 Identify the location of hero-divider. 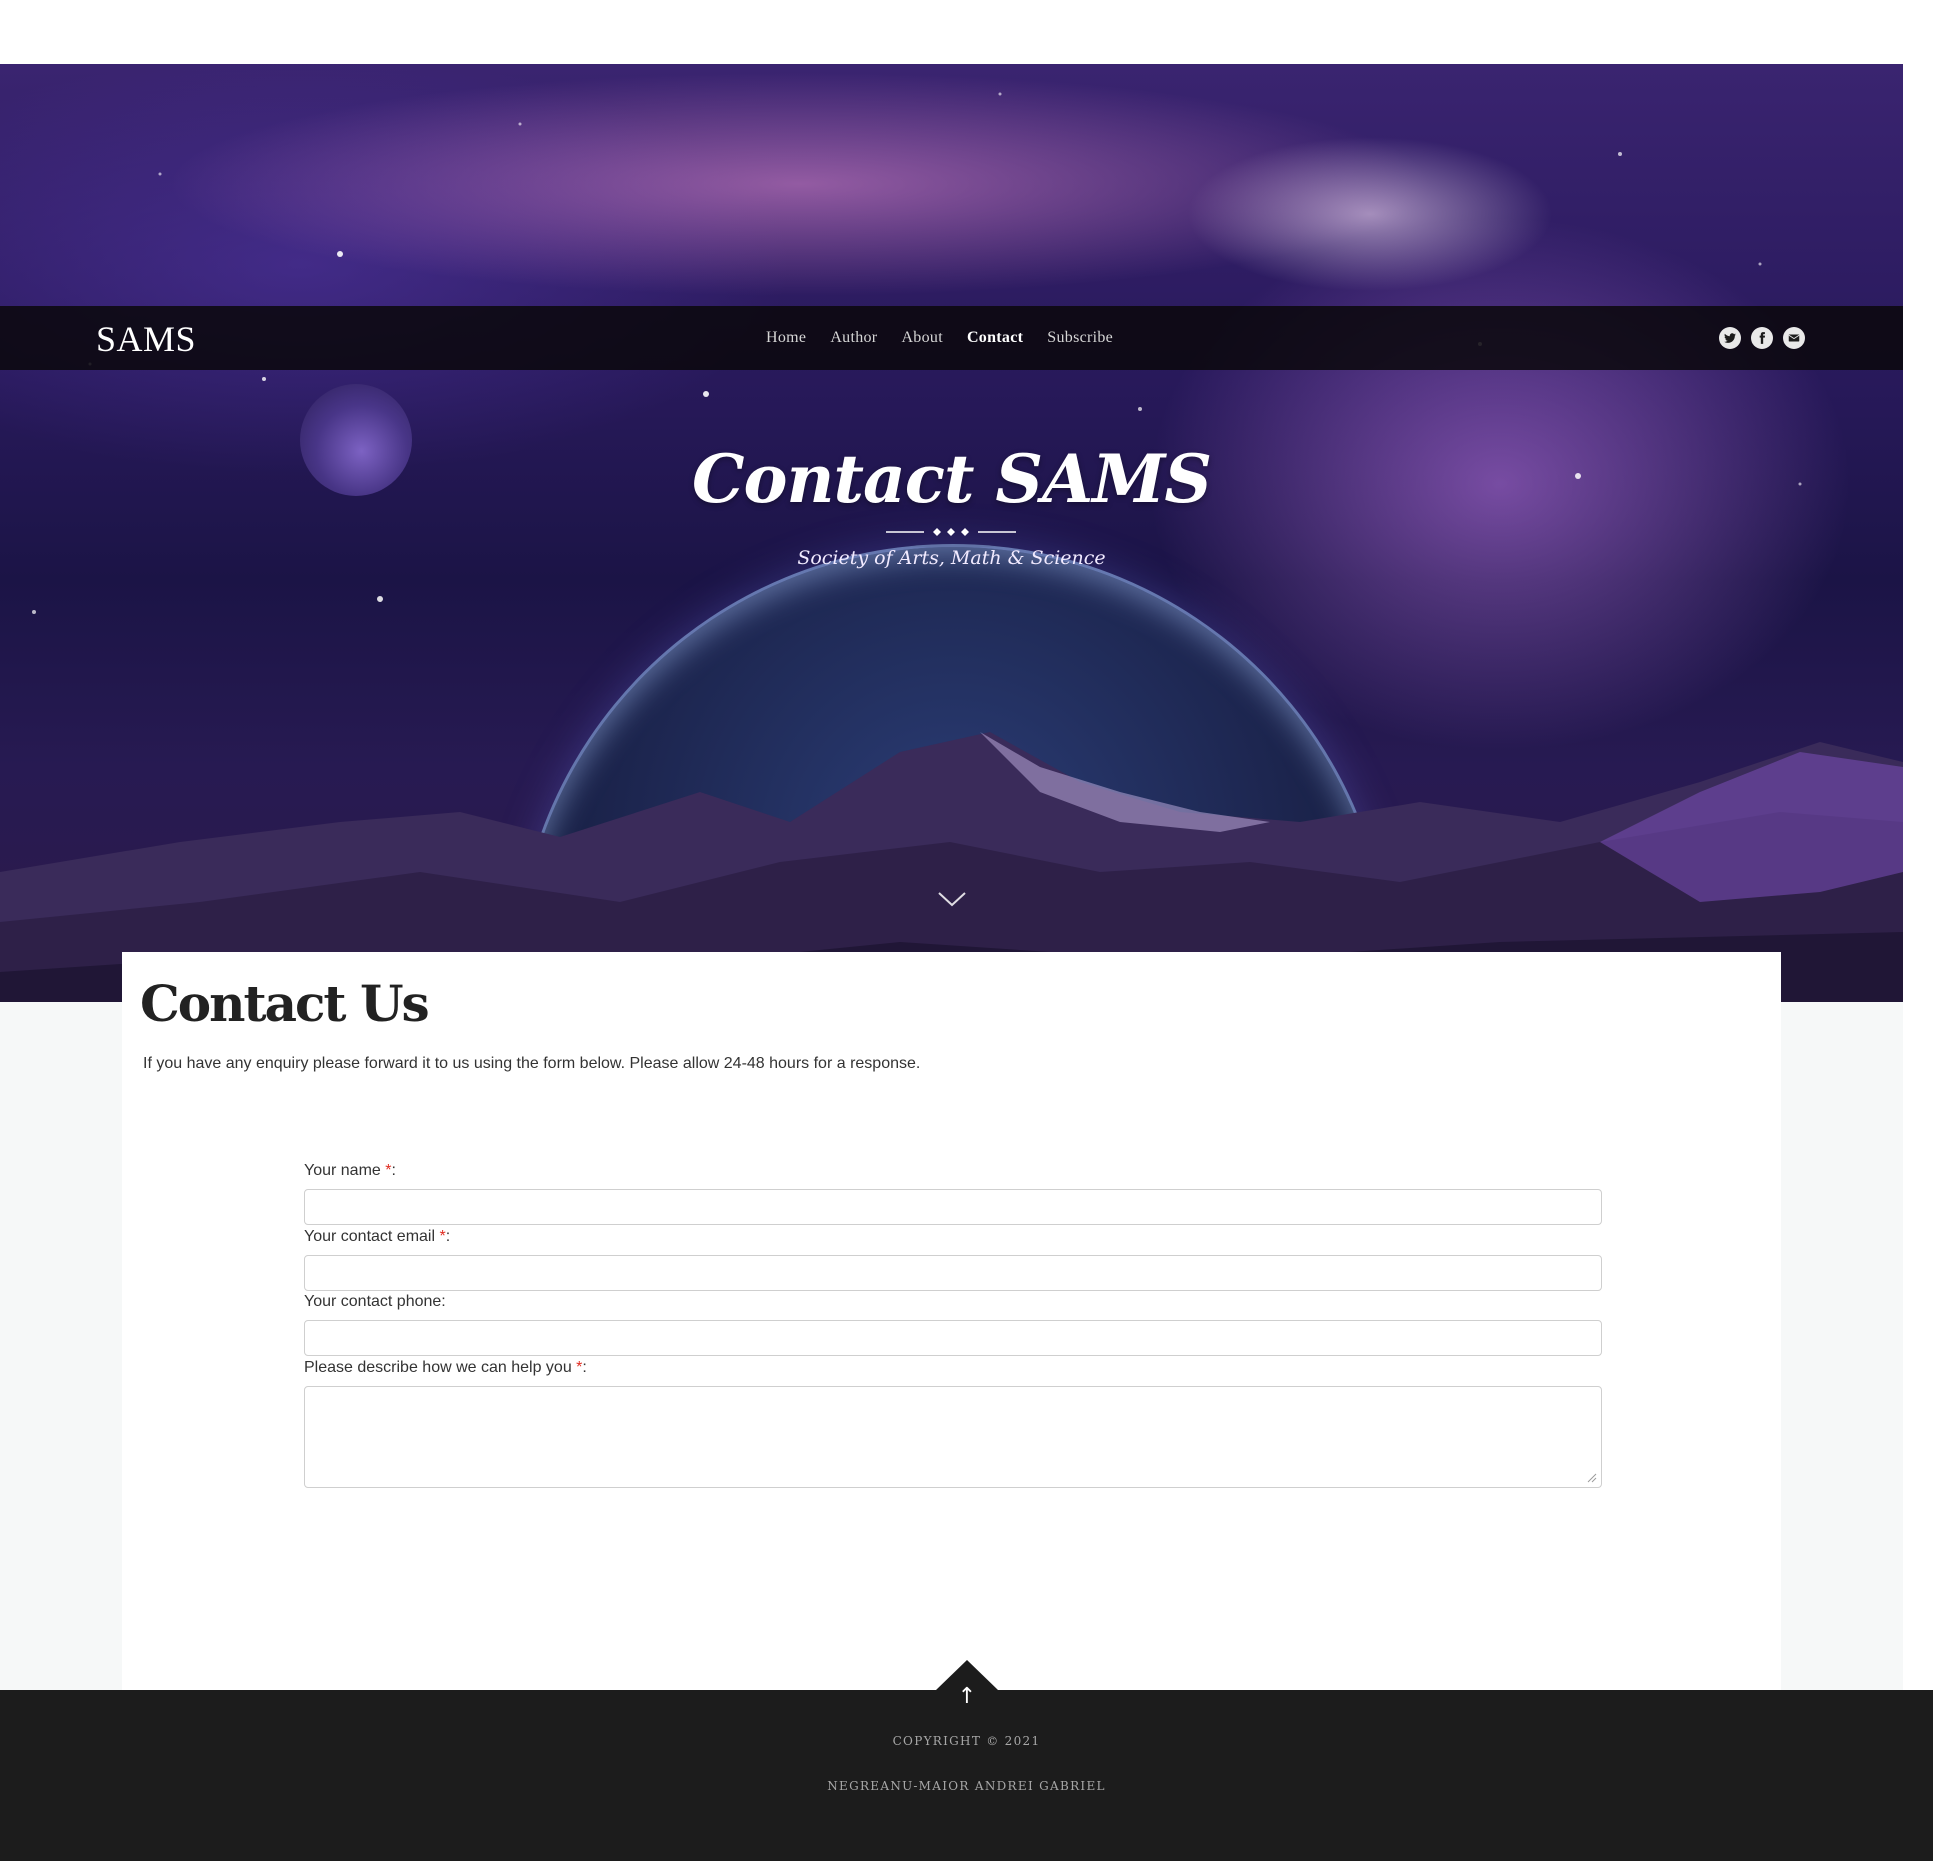
(951, 532).